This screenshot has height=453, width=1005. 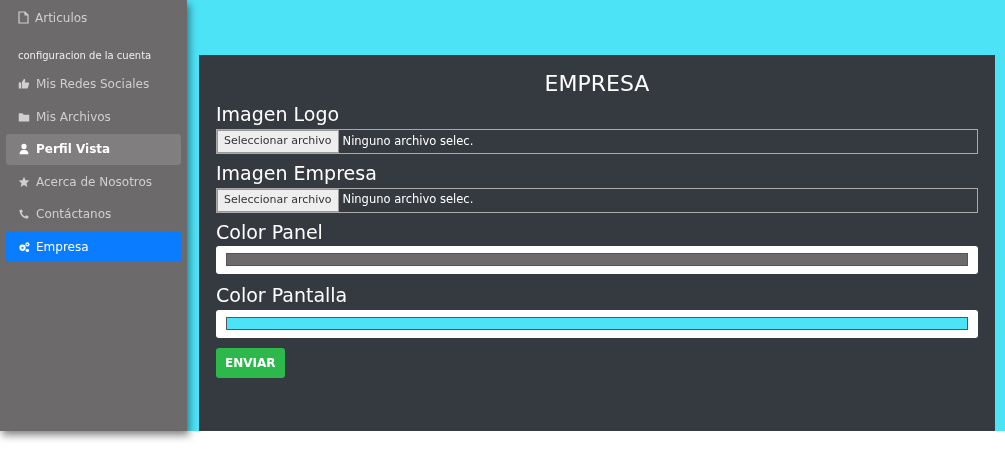 I want to click on document-icon, so click(x=23, y=17).